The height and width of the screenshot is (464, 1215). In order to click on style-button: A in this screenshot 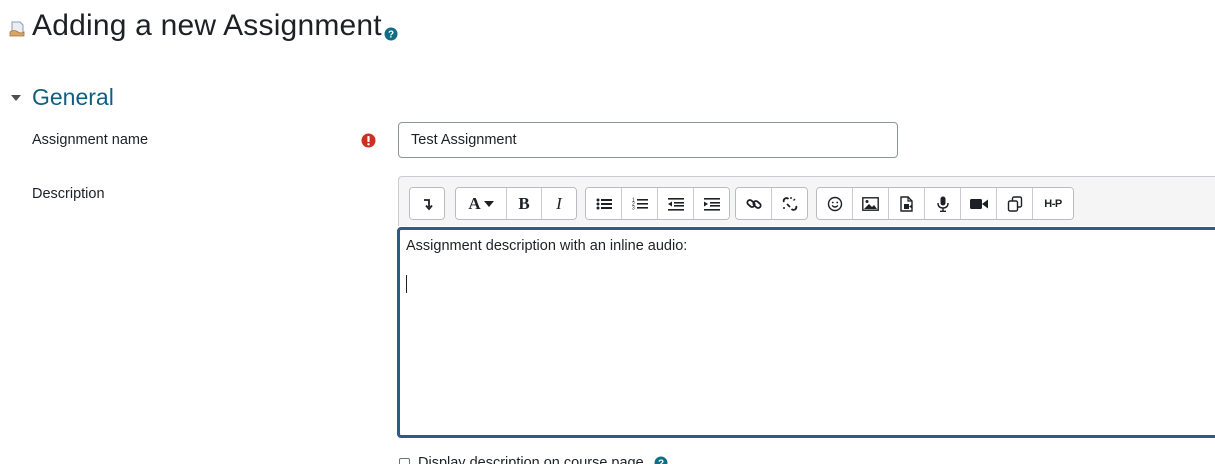, I will do `click(481, 203)`.